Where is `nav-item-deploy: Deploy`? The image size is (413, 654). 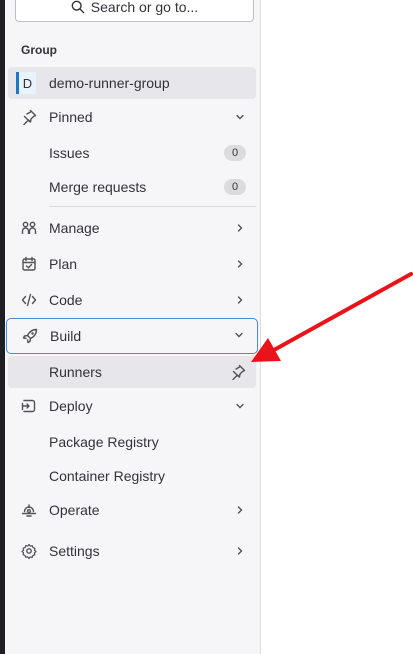 nav-item-deploy: Deploy is located at coordinates (132, 406).